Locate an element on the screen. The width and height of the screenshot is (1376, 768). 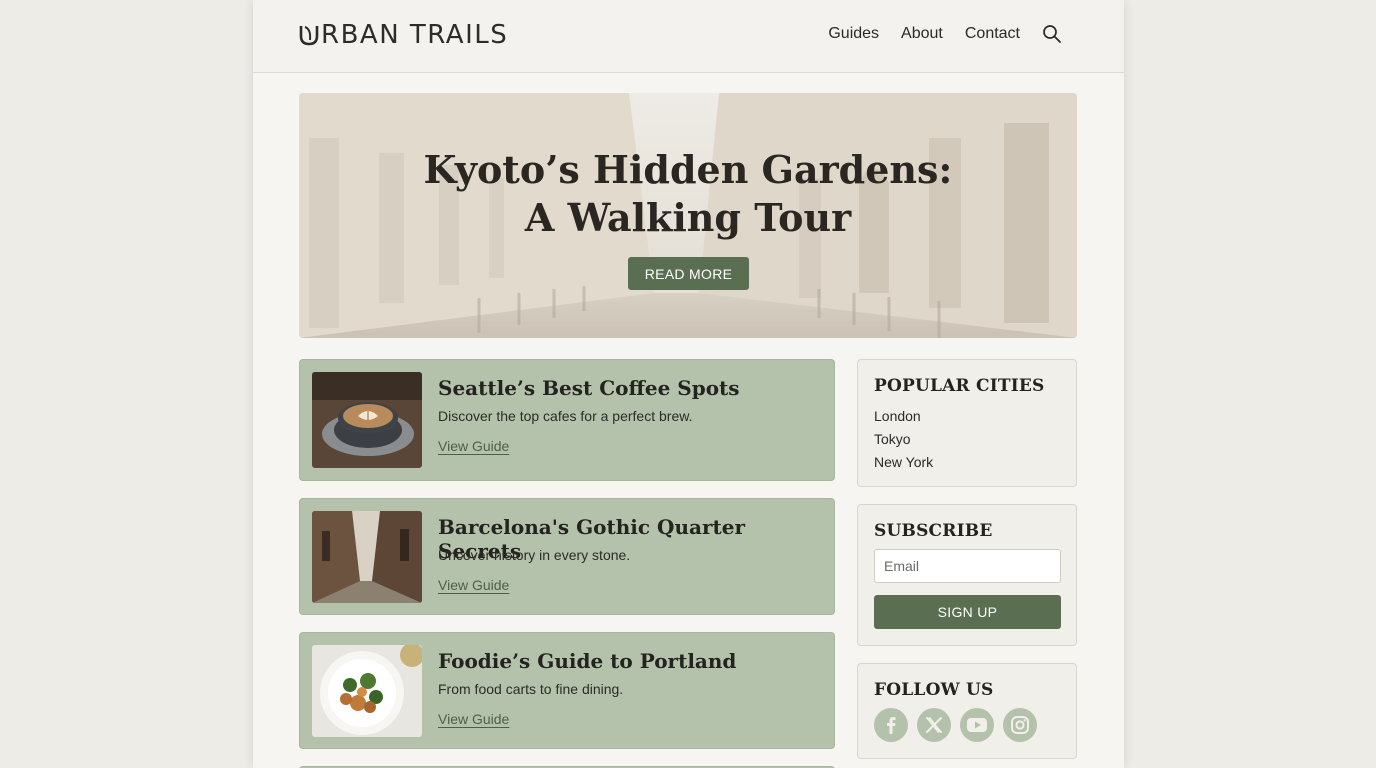
guide-title: Seattle’s Best Coffee Spots is located at coordinates (589, 388).